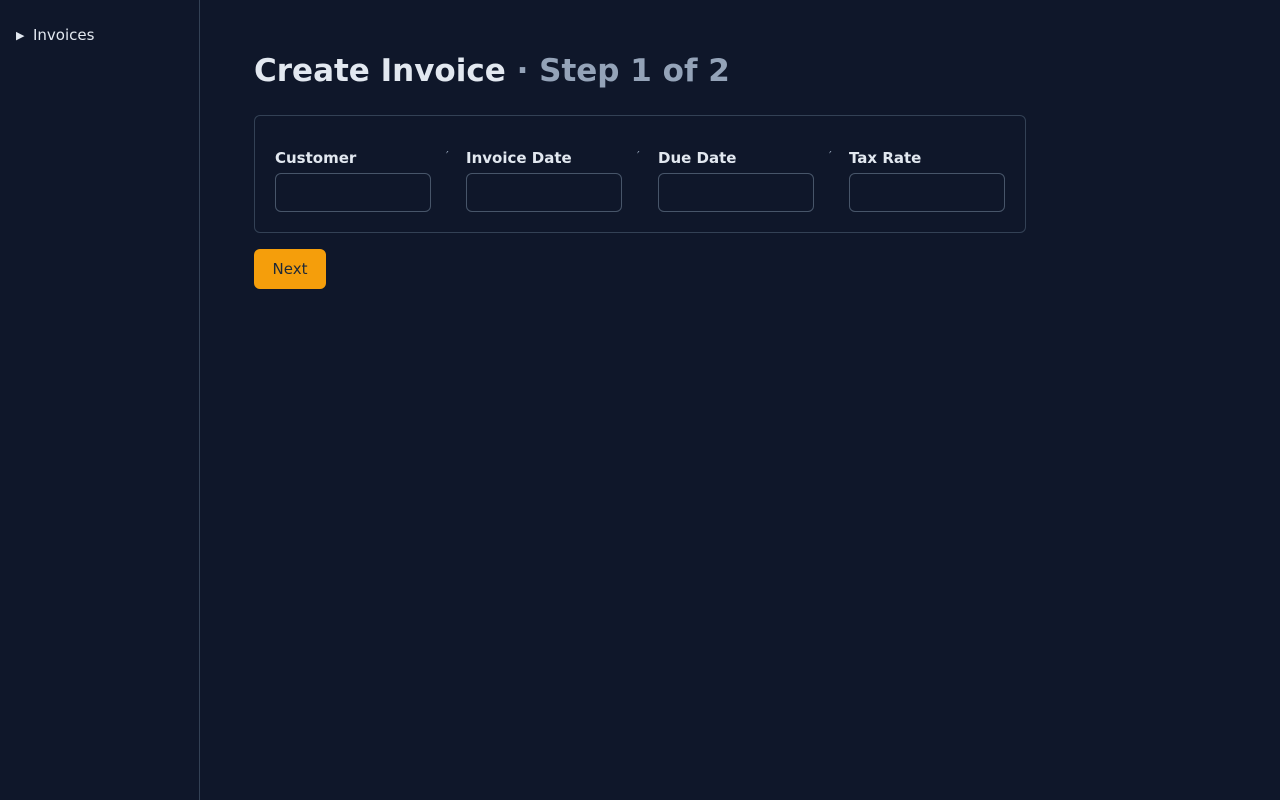 Image resolution: width=1280 pixels, height=800 pixels. I want to click on due-date-input, so click(736, 192).